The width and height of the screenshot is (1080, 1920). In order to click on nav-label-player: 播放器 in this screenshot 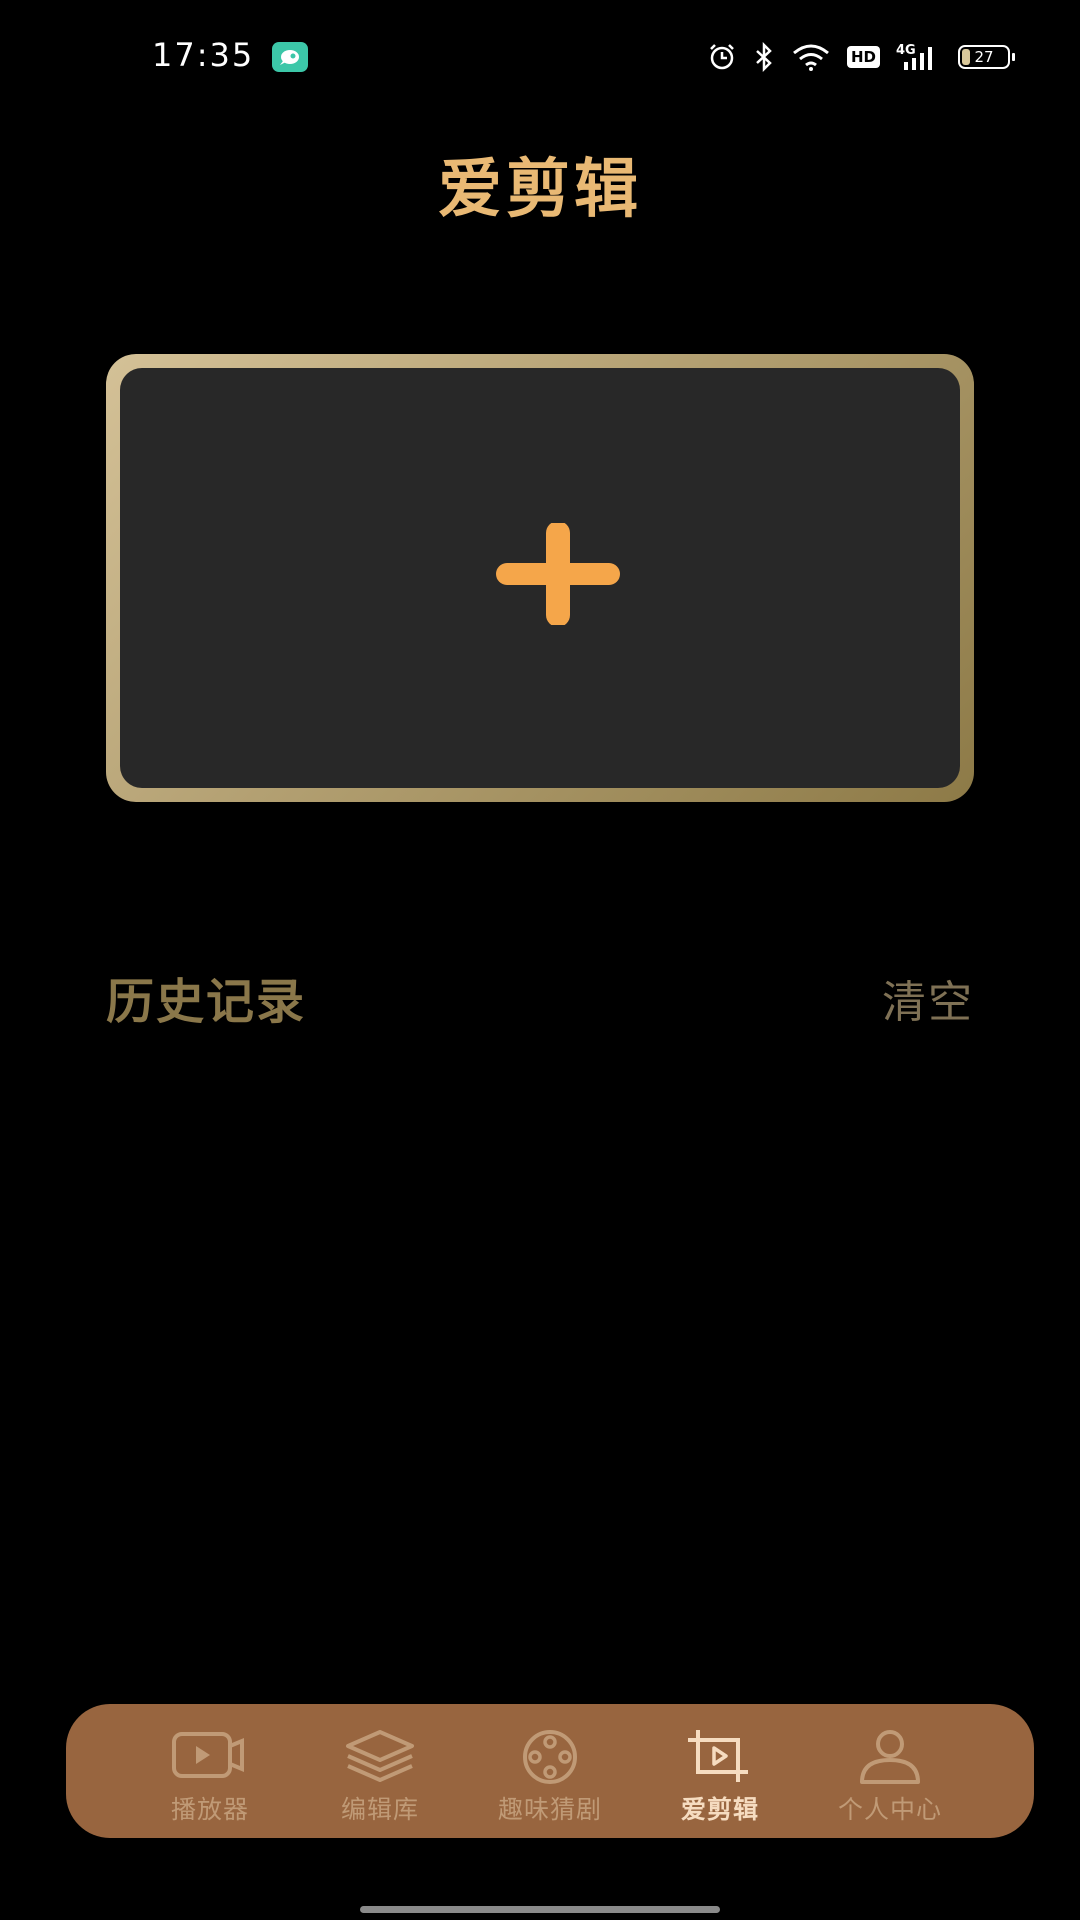, I will do `click(209, 1809)`.